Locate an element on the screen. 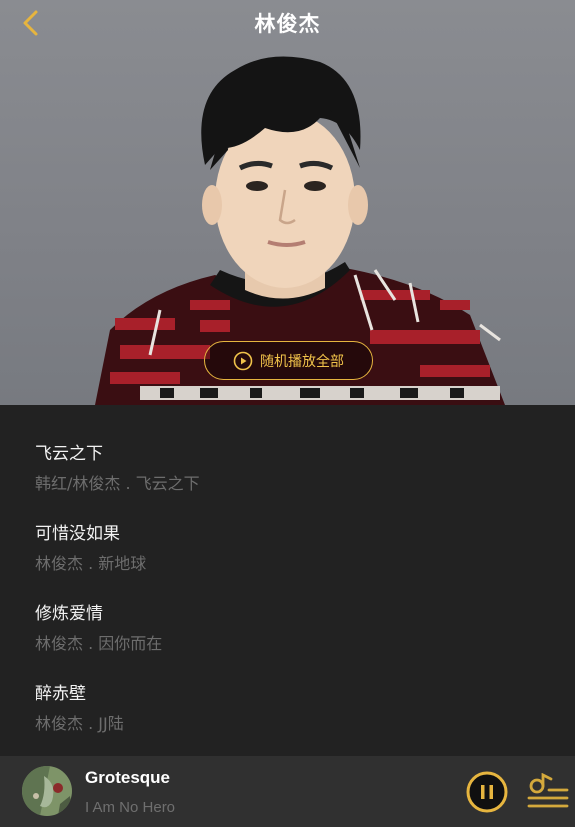  mini-player: Grotesque I Am No Hero is located at coordinates (287, 791).